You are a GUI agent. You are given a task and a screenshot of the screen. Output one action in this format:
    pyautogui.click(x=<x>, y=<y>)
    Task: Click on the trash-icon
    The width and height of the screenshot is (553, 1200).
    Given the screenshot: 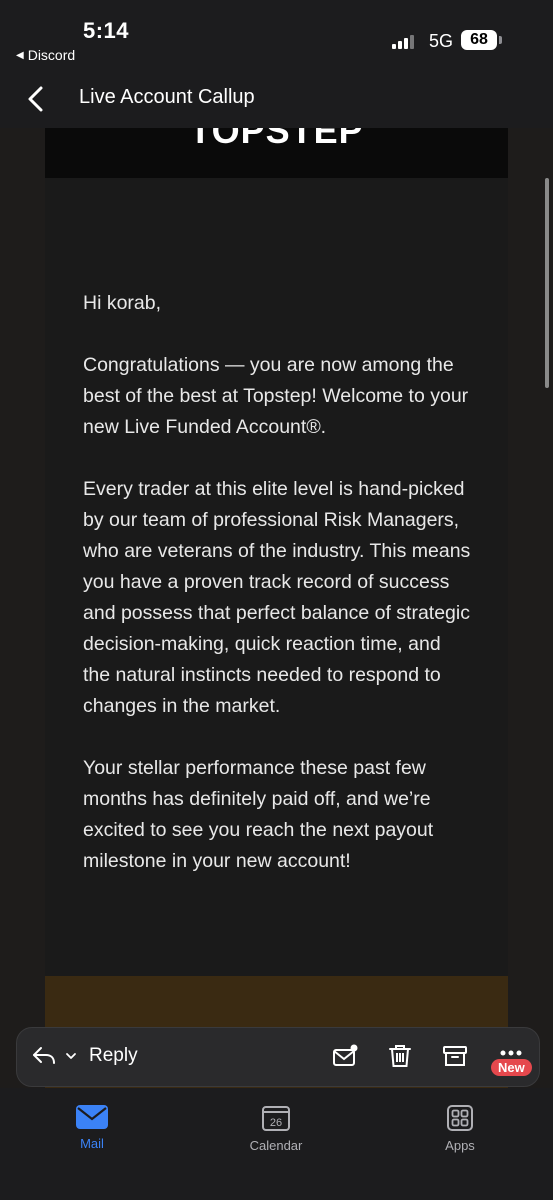 What is the action you would take?
    pyautogui.click(x=400, y=1056)
    